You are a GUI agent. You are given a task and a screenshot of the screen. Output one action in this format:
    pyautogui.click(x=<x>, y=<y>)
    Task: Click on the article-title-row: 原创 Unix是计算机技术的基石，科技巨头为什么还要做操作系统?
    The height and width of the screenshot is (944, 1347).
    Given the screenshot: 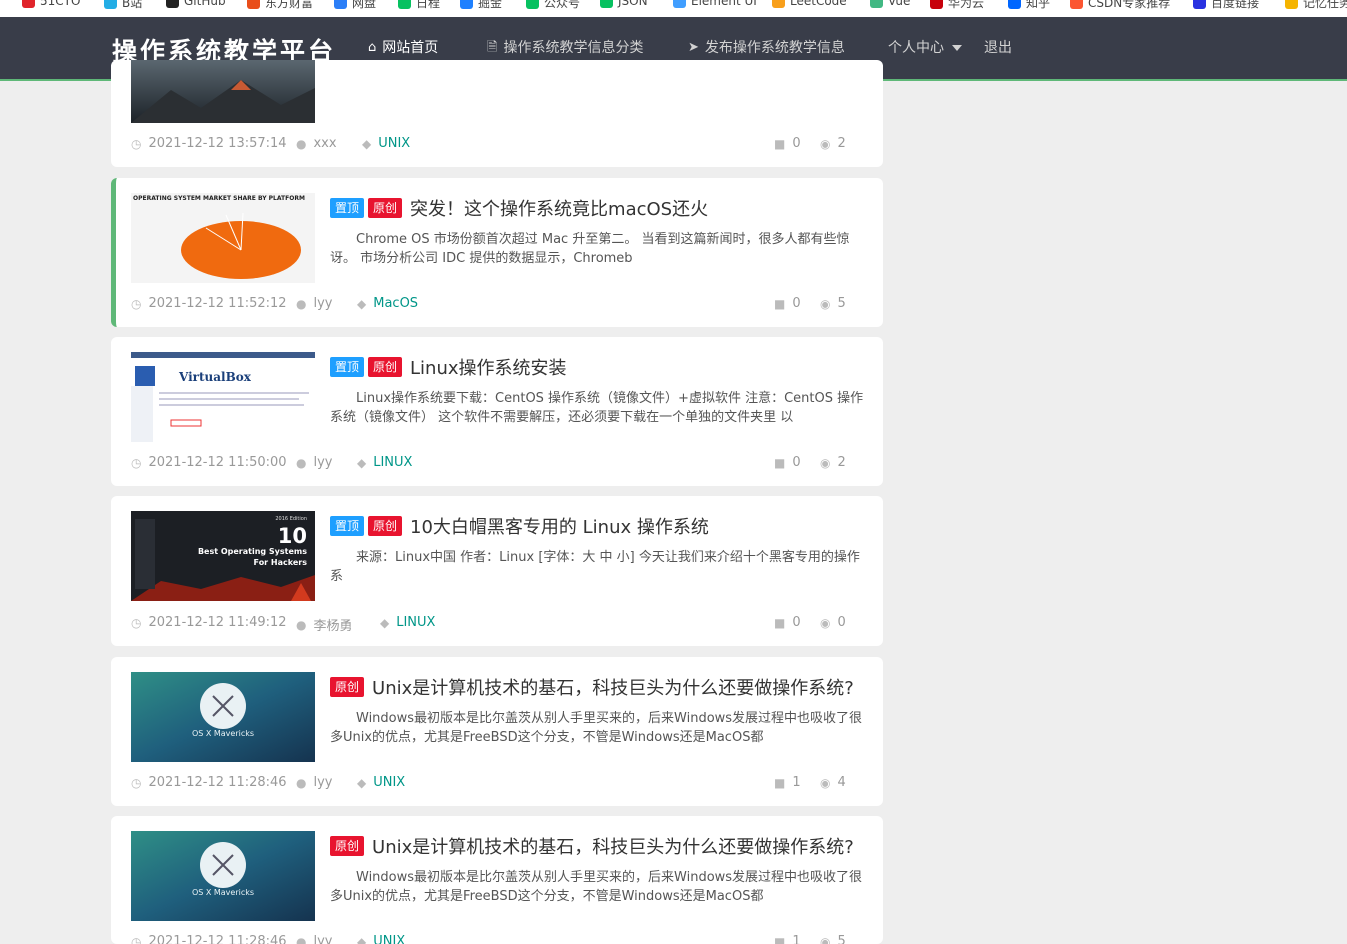 What is the action you would take?
    pyautogui.click(x=592, y=846)
    